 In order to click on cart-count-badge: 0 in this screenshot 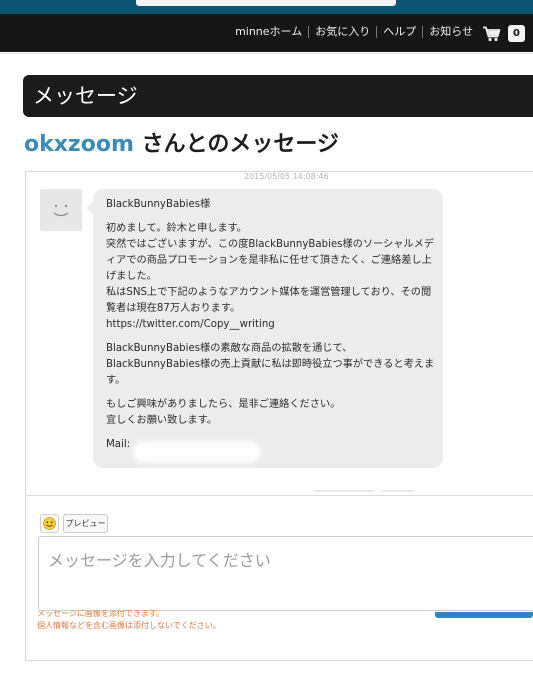, I will do `click(516, 33)`.